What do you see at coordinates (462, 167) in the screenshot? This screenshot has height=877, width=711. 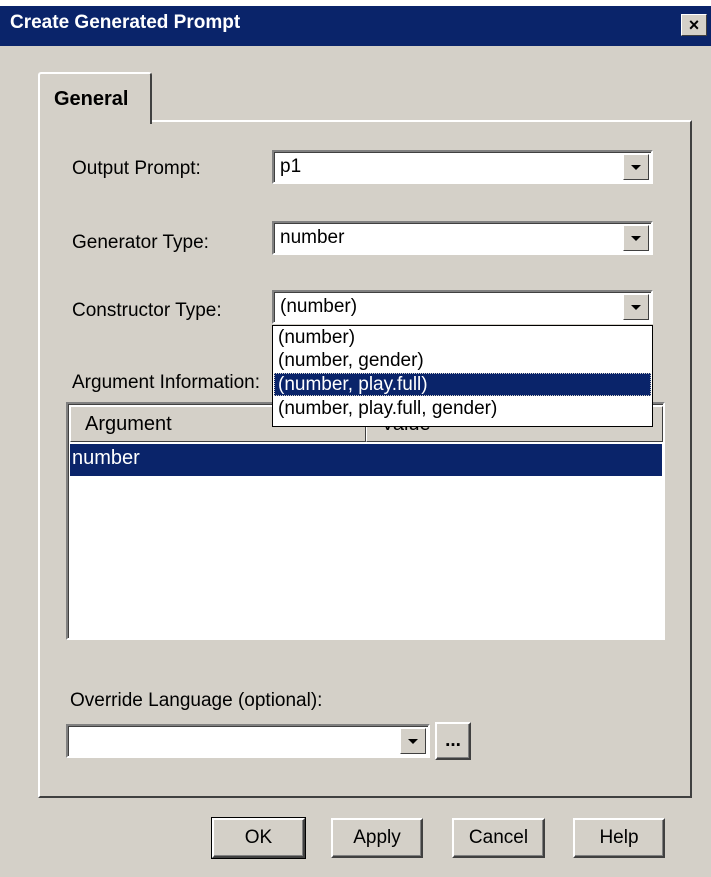 I see `output-prompt-select: p1` at bounding box center [462, 167].